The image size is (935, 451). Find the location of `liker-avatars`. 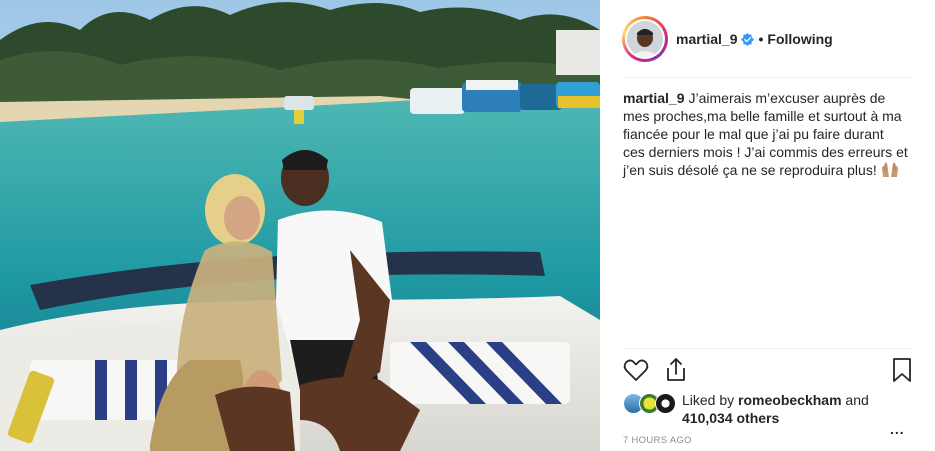

liker-avatars is located at coordinates (651, 403).